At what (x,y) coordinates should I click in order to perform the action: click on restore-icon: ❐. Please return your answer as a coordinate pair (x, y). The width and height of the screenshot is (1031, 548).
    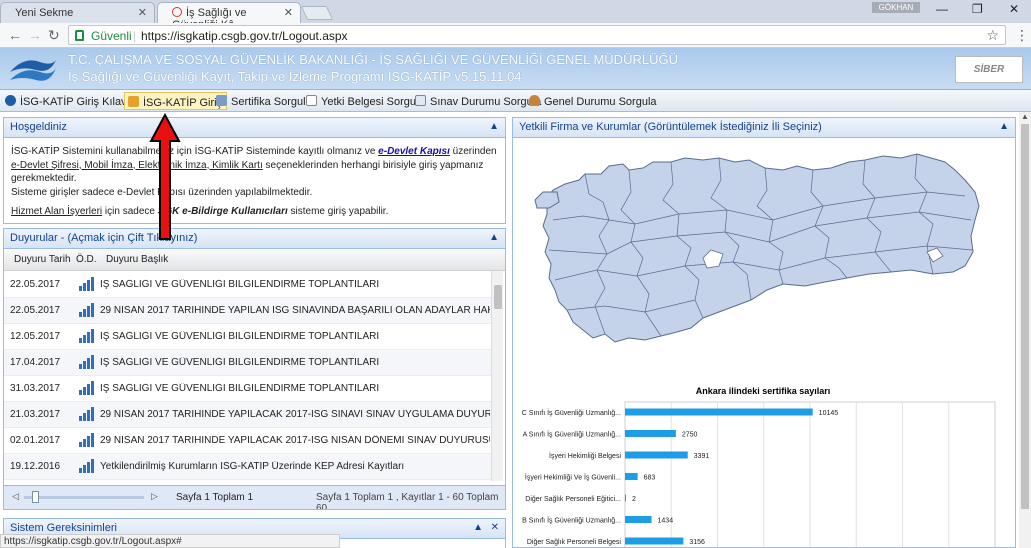
    Looking at the image, I should click on (977, 9).